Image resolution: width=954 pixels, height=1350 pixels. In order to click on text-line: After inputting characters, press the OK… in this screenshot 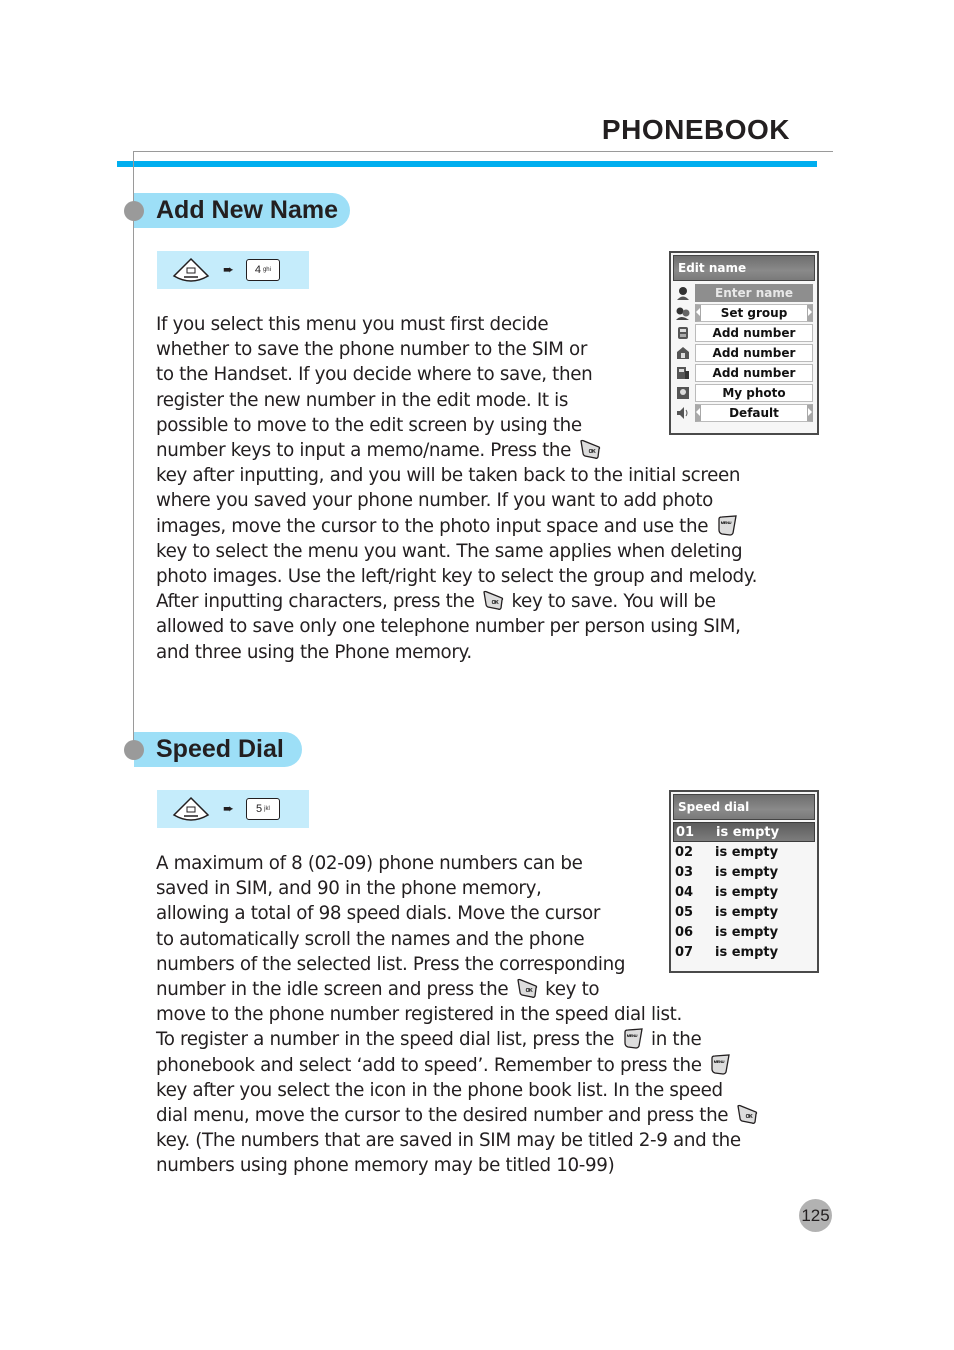, I will do `click(456, 601)`.